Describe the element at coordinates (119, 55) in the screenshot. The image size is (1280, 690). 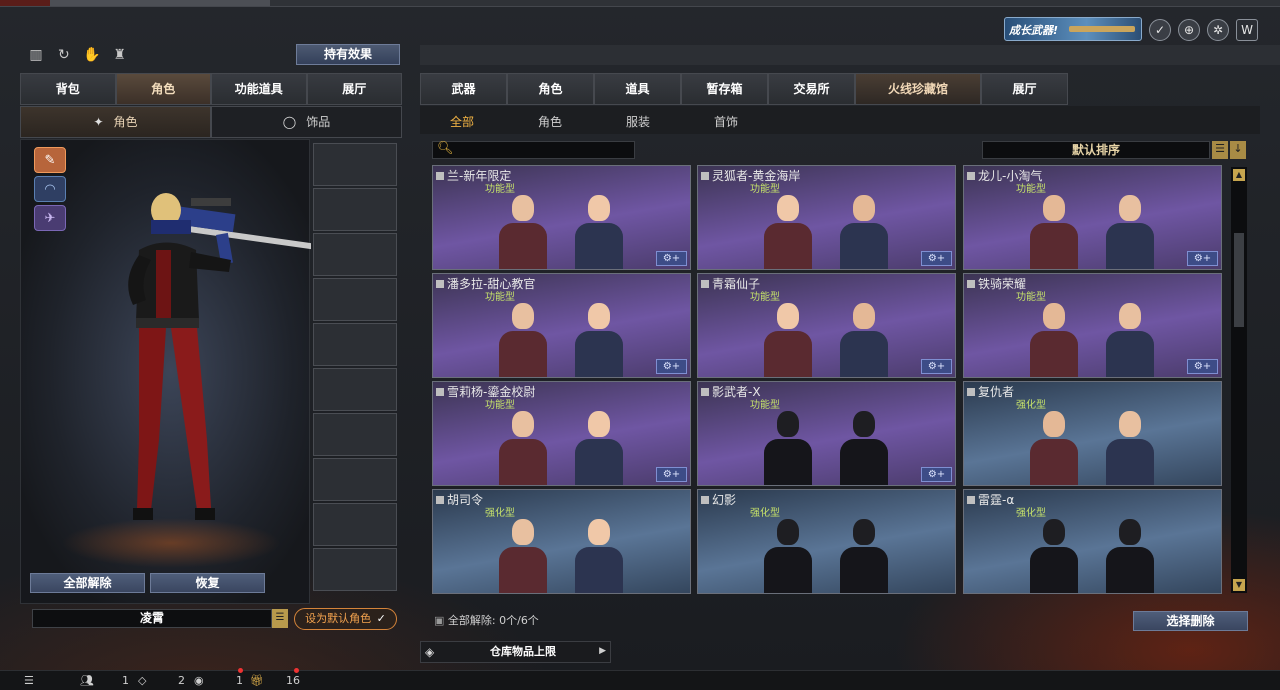
I see `bag-icon: ♜` at that location.